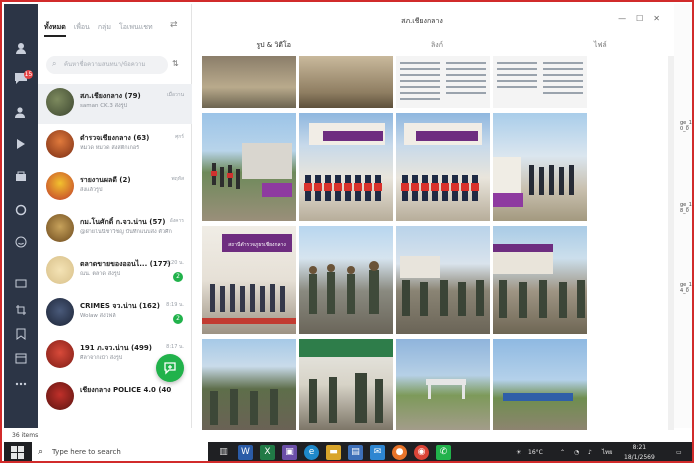 The height and width of the screenshot is (463, 694). Describe the element at coordinates (21, 284) in the screenshot. I see `screen-share-icon` at that location.